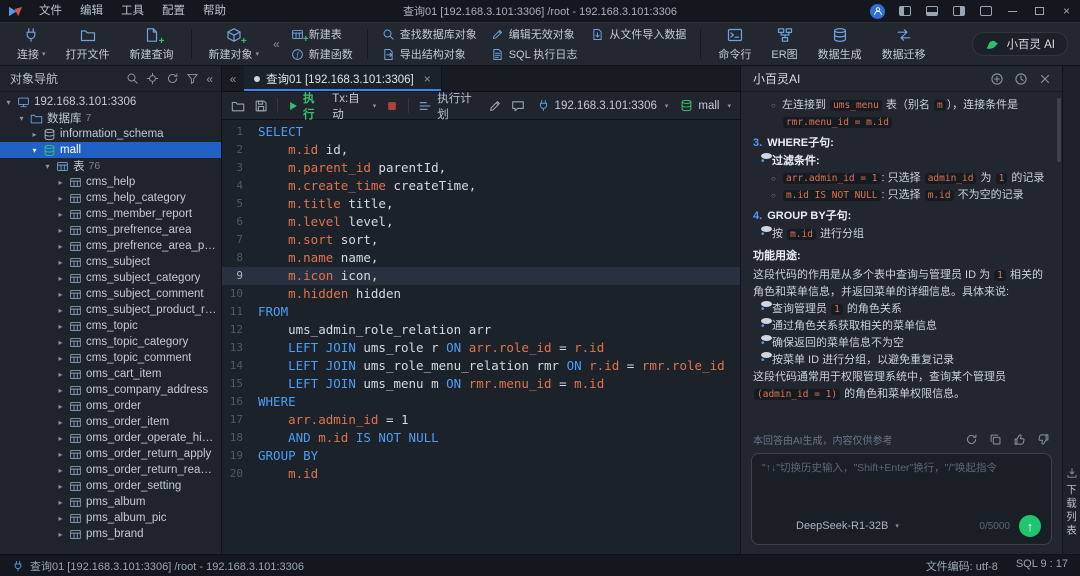 The height and width of the screenshot is (576, 1080). What do you see at coordinates (110, 438) in the screenshot?
I see `tree-item-oms-order-operate-history: ▸ oms_order_operate_history` at bounding box center [110, 438].